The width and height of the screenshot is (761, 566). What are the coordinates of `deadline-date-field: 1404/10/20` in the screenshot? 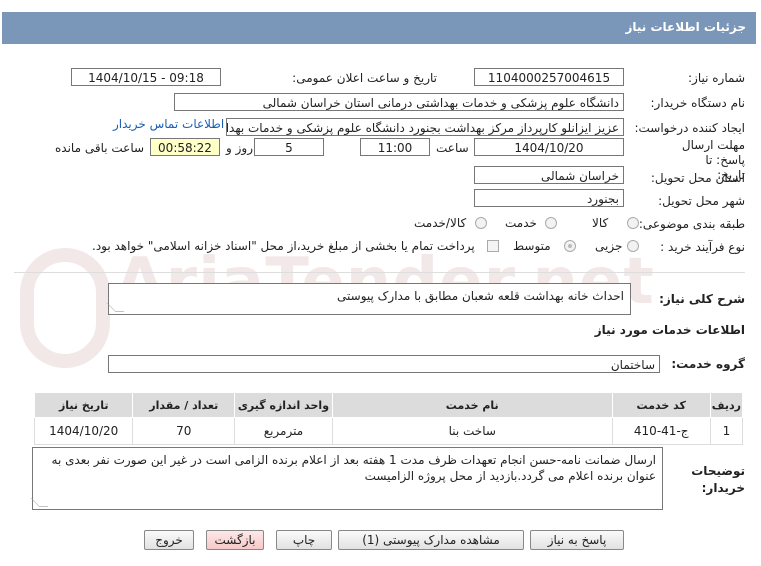 It's located at (549, 147).